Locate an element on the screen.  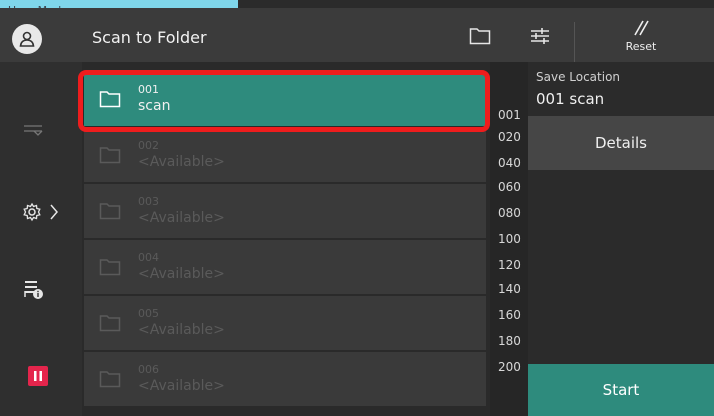
folder-number: 005 is located at coordinates (148, 313).